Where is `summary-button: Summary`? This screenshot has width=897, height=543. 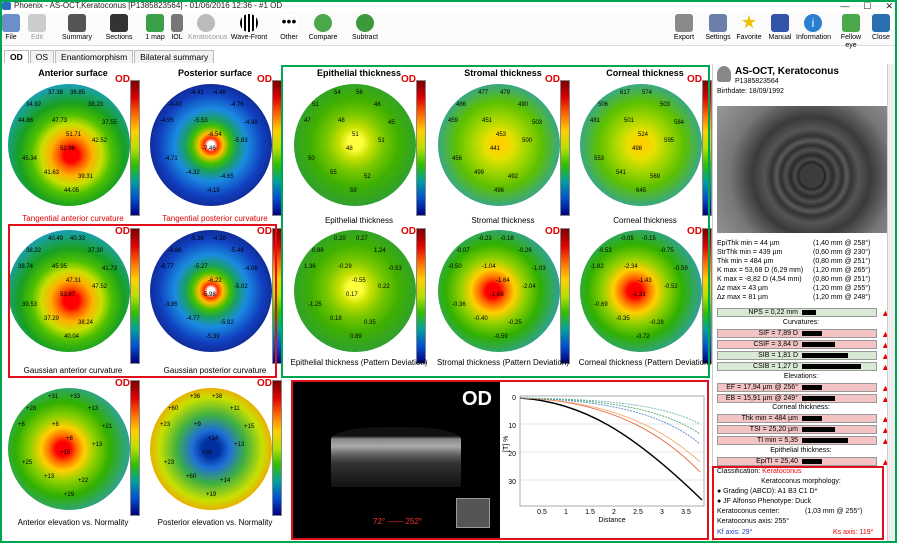 summary-button: Summary is located at coordinates (77, 29).